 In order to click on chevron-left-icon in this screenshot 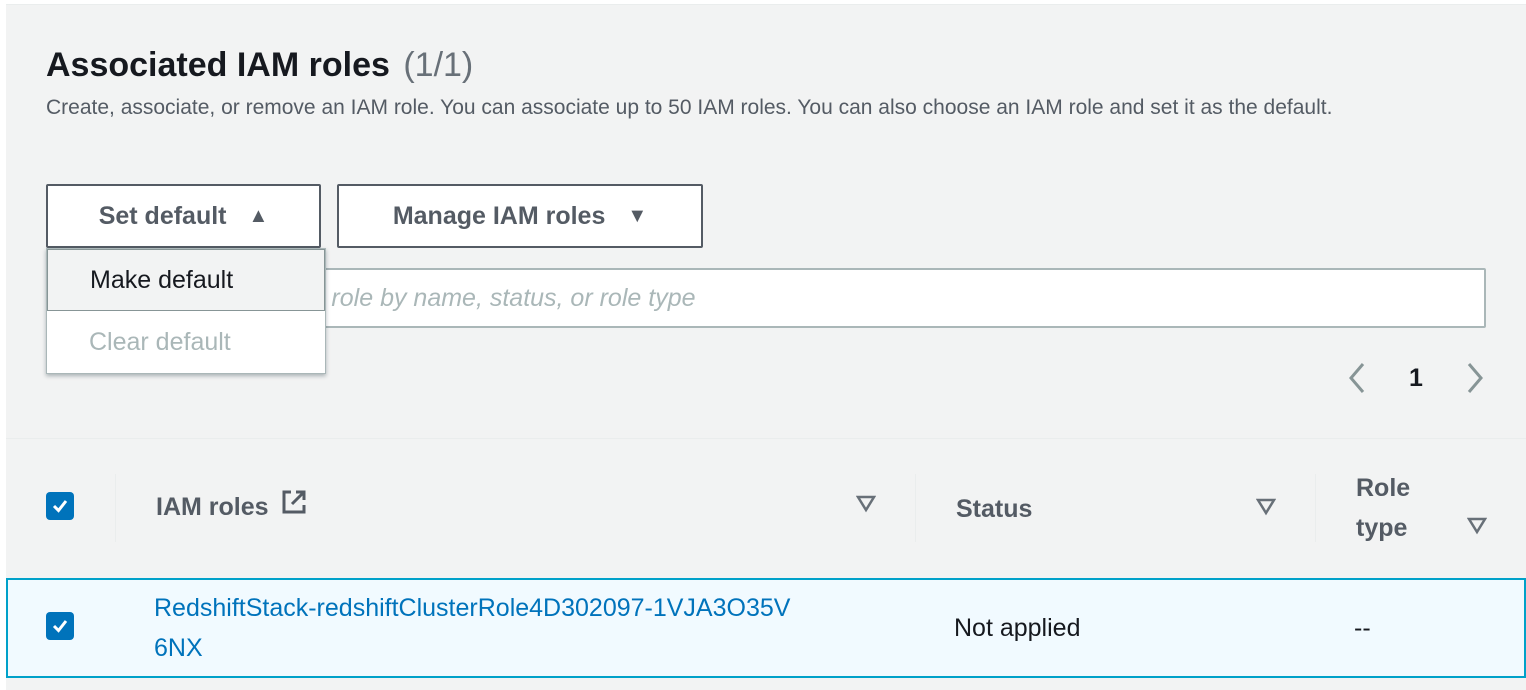, I will do `click(1357, 378)`.